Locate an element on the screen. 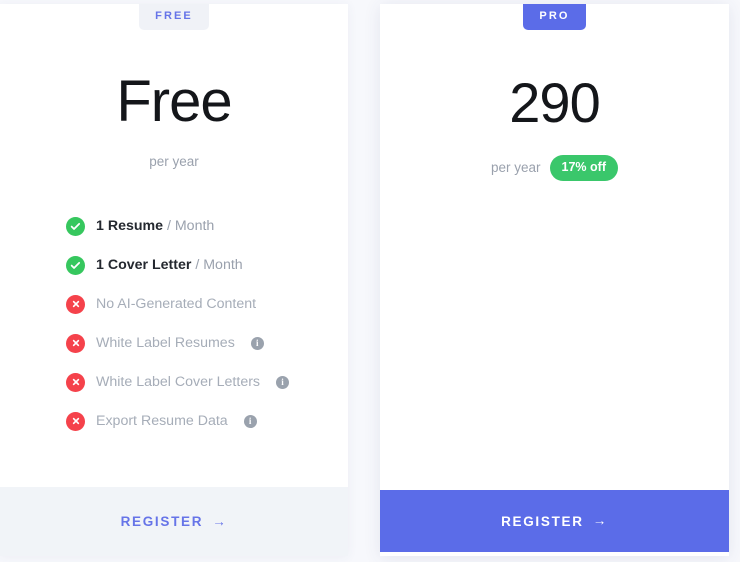 The width and height of the screenshot is (740, 562). feature-item: White Label Cover Letters i is located at coordinates (207, 382).